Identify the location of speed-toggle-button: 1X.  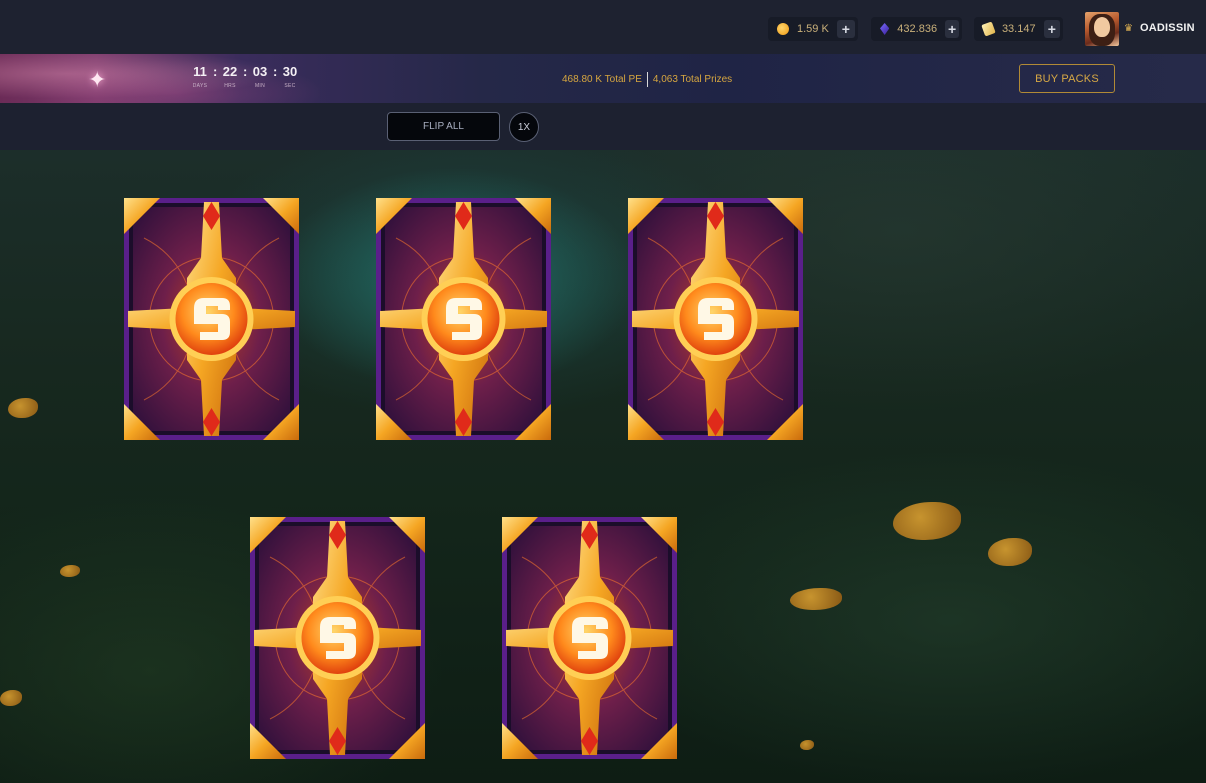
(524, 127).